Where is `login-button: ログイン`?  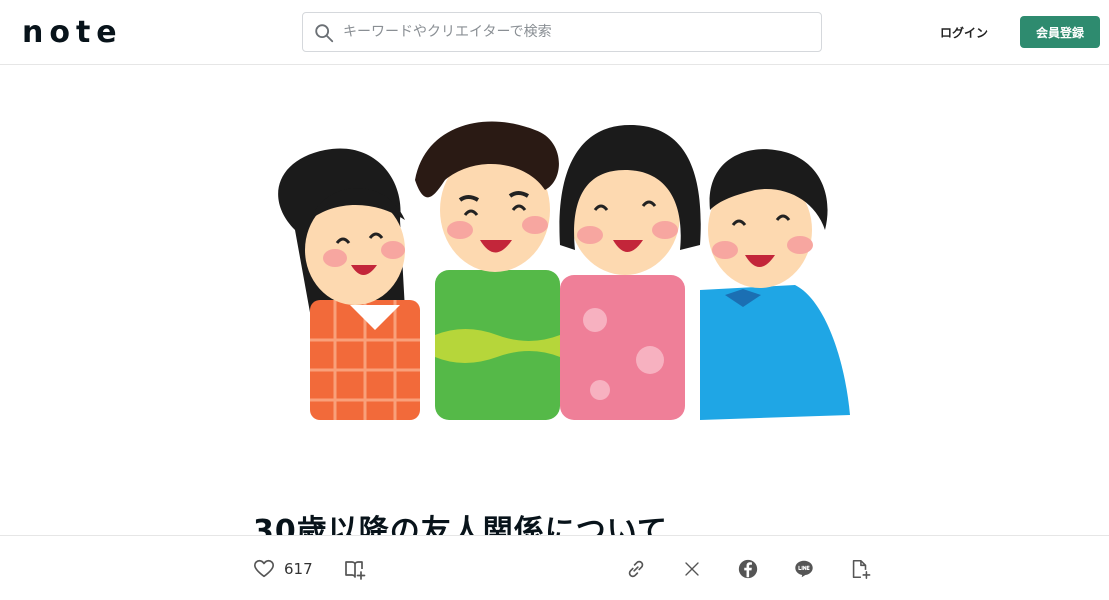
login-button: ログイン is located at coordinates (964, 32).